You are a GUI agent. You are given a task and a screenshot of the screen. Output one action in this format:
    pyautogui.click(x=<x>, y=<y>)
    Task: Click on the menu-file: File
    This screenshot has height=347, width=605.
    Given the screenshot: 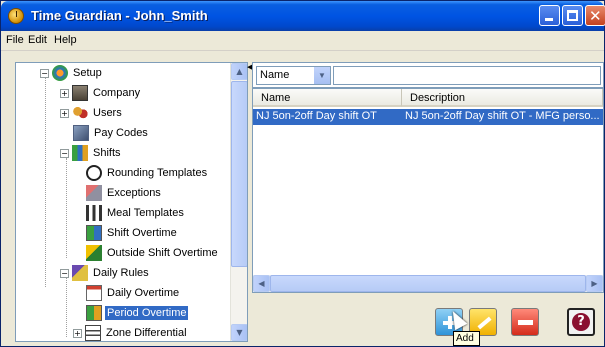 What is the action you would take?
    pyautogui.click(x=15, y=40)
    